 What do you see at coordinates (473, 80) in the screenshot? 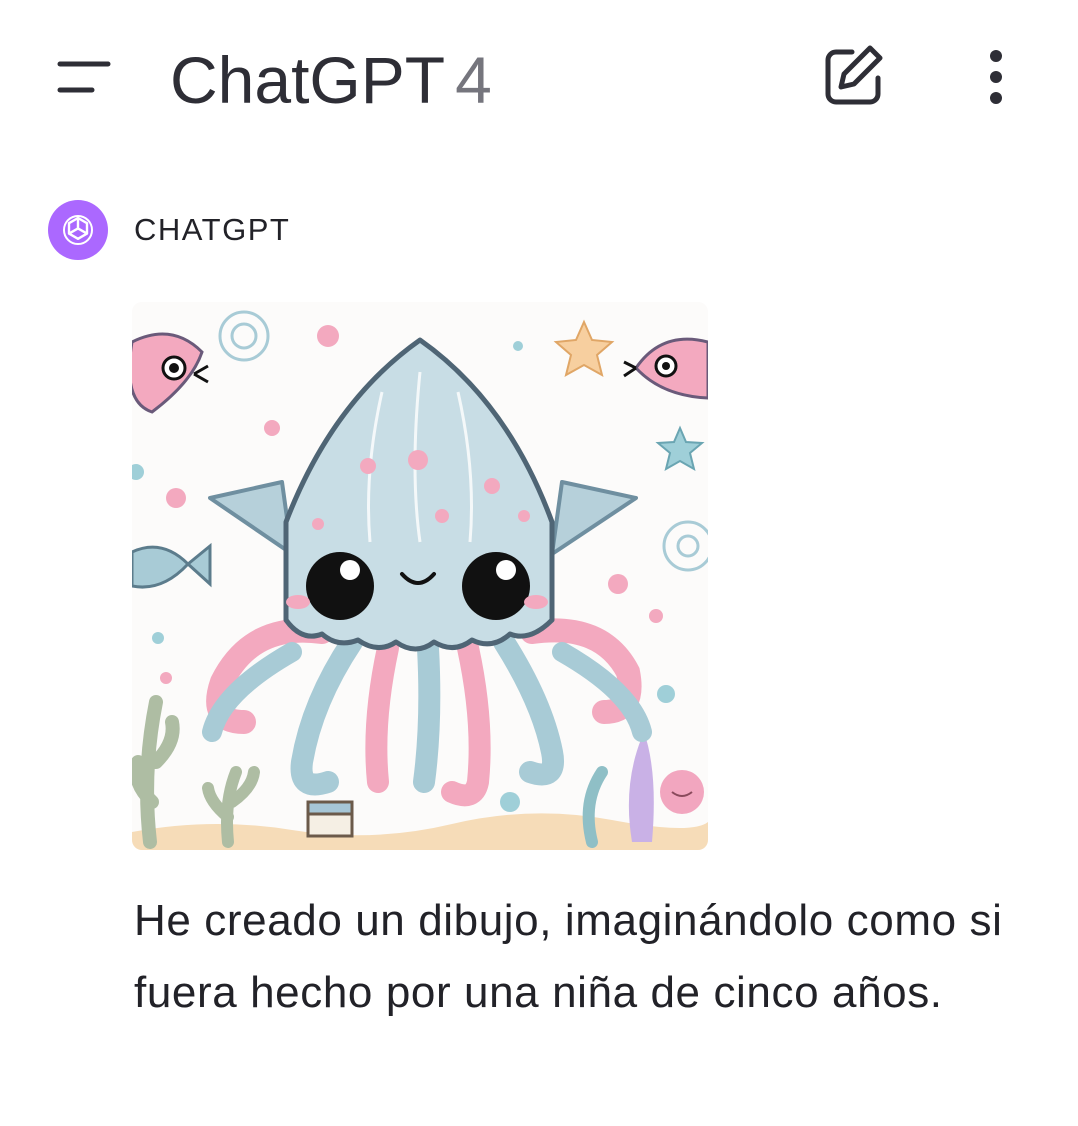
I see `model-version: 4` at bounding box center [473, 80].